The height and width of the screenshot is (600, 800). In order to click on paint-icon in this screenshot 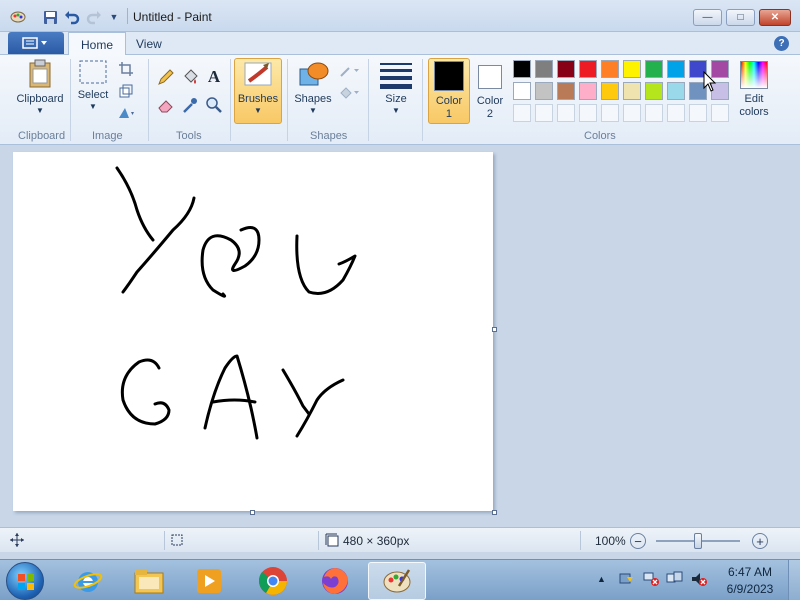, I will do `click(397, 581)`.